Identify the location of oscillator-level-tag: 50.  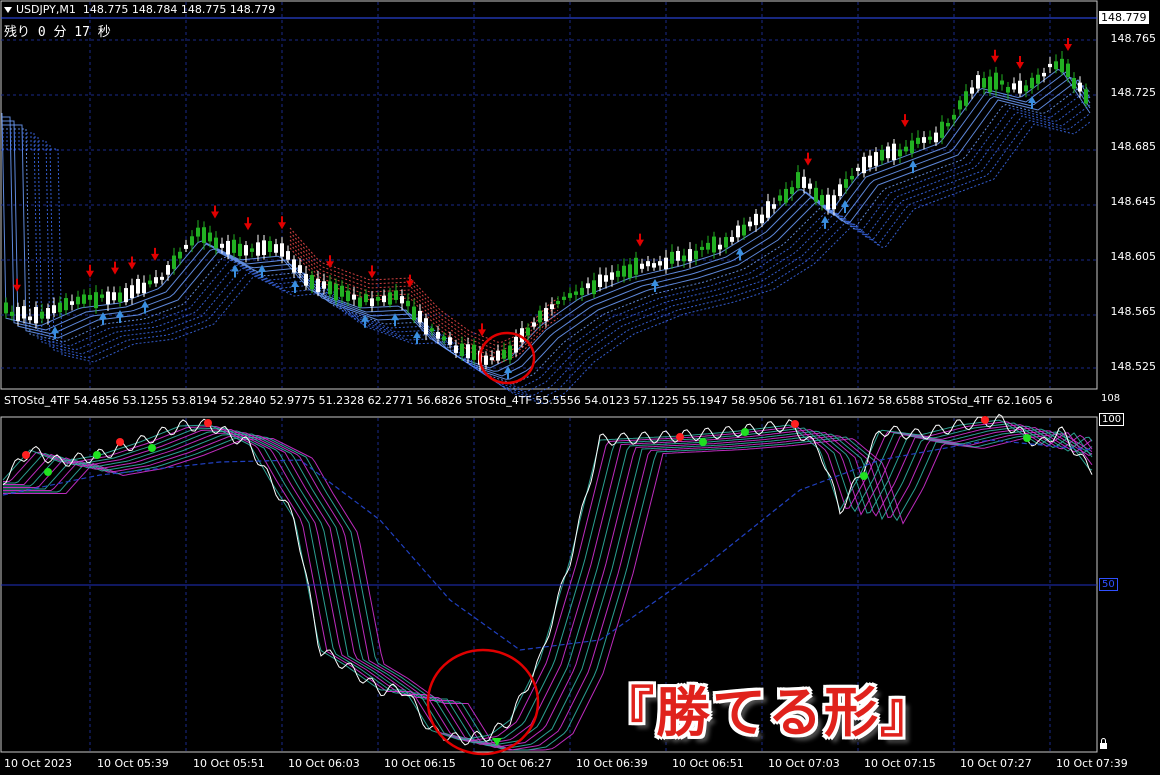
(1108, 584).